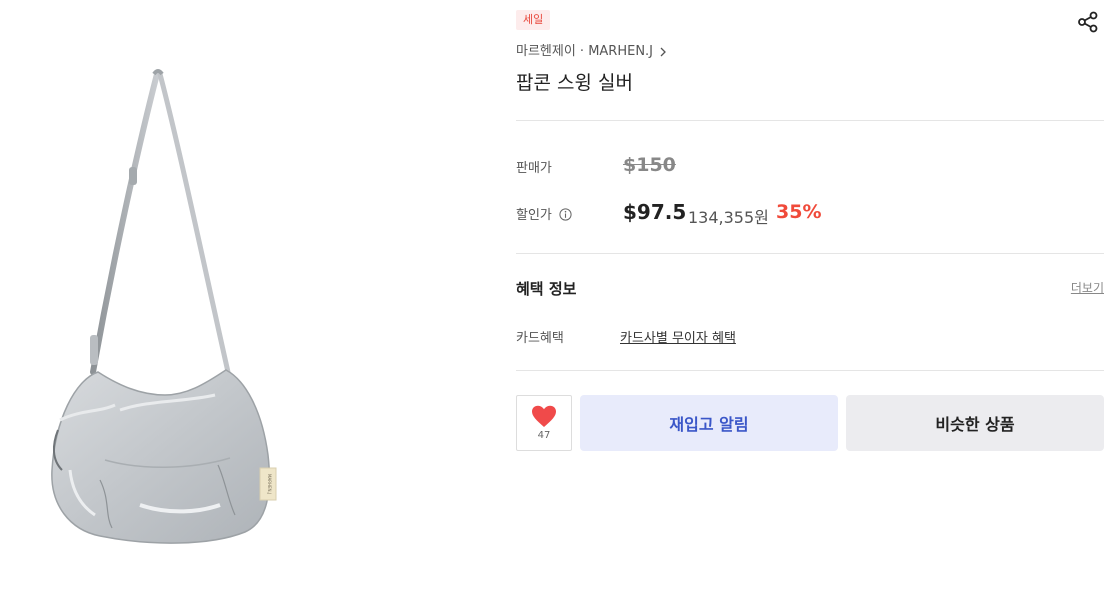  Describe the element at coordinates (565, 214) in the screenshot. I see `info-icon` at that location.